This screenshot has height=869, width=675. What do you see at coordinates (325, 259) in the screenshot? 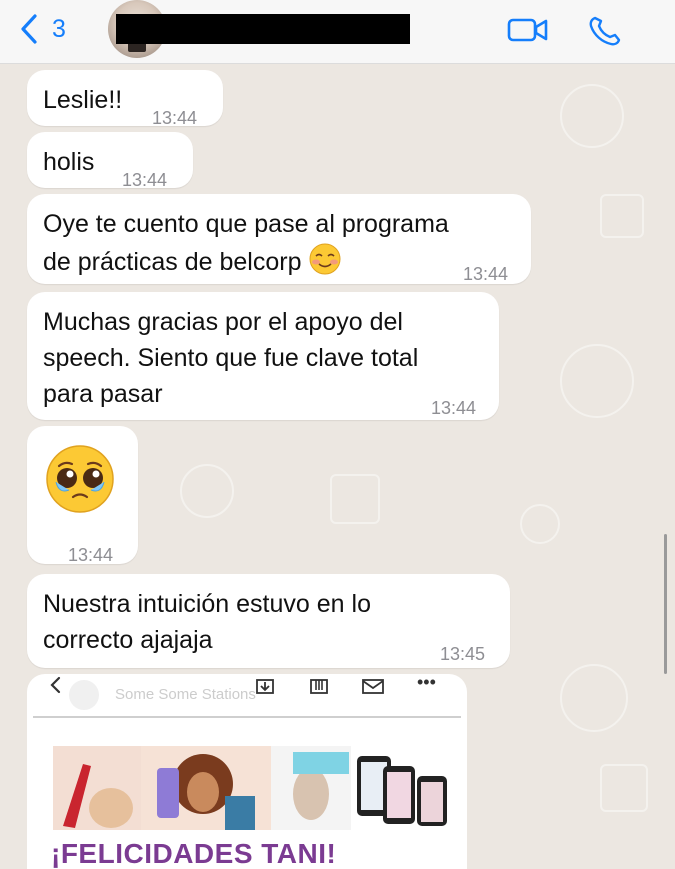
I see `smiling-face-emoji-icon` at bounding box center [325, 259].